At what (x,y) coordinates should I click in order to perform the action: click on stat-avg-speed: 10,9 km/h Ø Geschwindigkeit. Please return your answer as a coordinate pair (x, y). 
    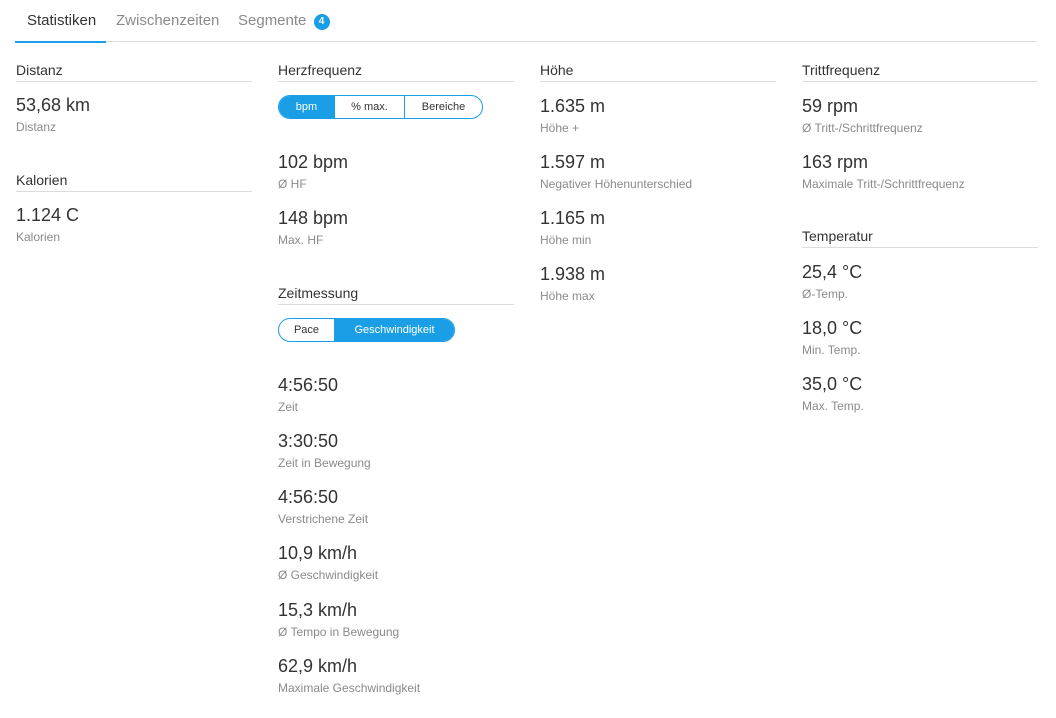
    Looking at the image, I should click on (396, 562).